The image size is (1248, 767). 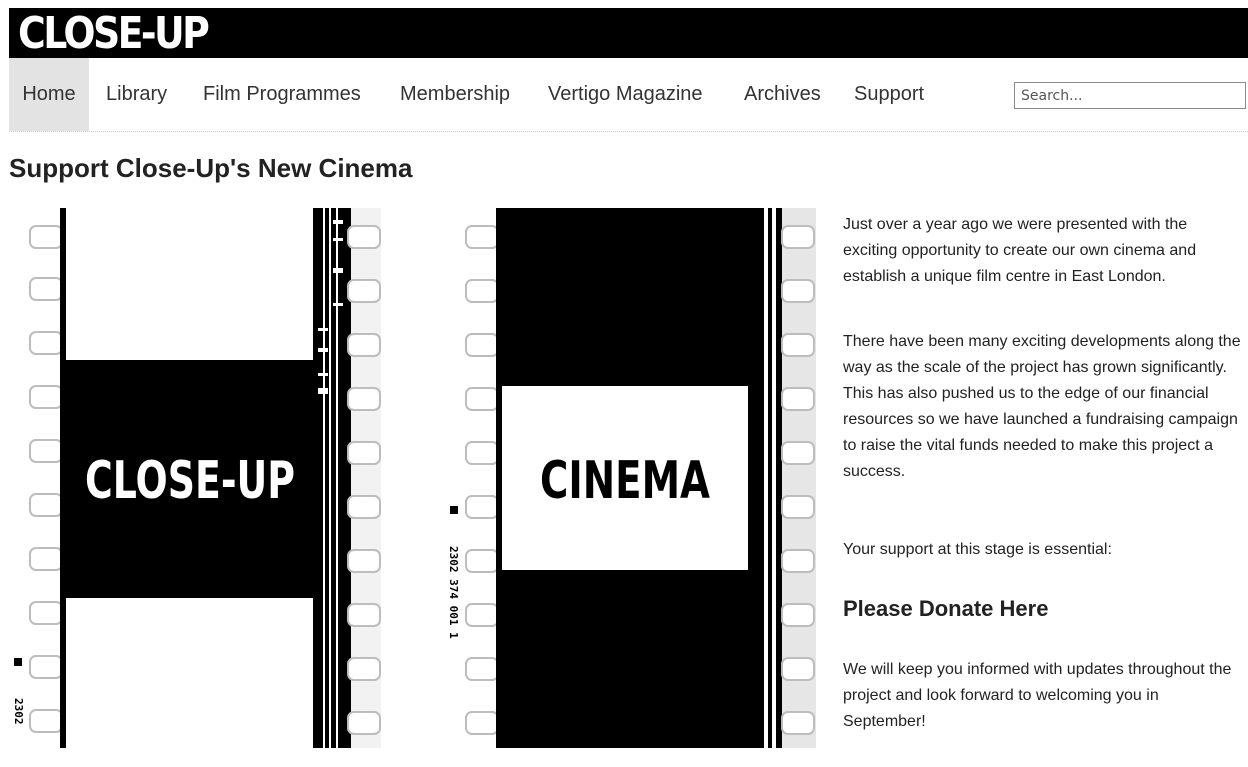 What do you see at coordinates (782, 94) in the screenshot?
I see `nav-archives: Archives` at bounding box center [782, 94].